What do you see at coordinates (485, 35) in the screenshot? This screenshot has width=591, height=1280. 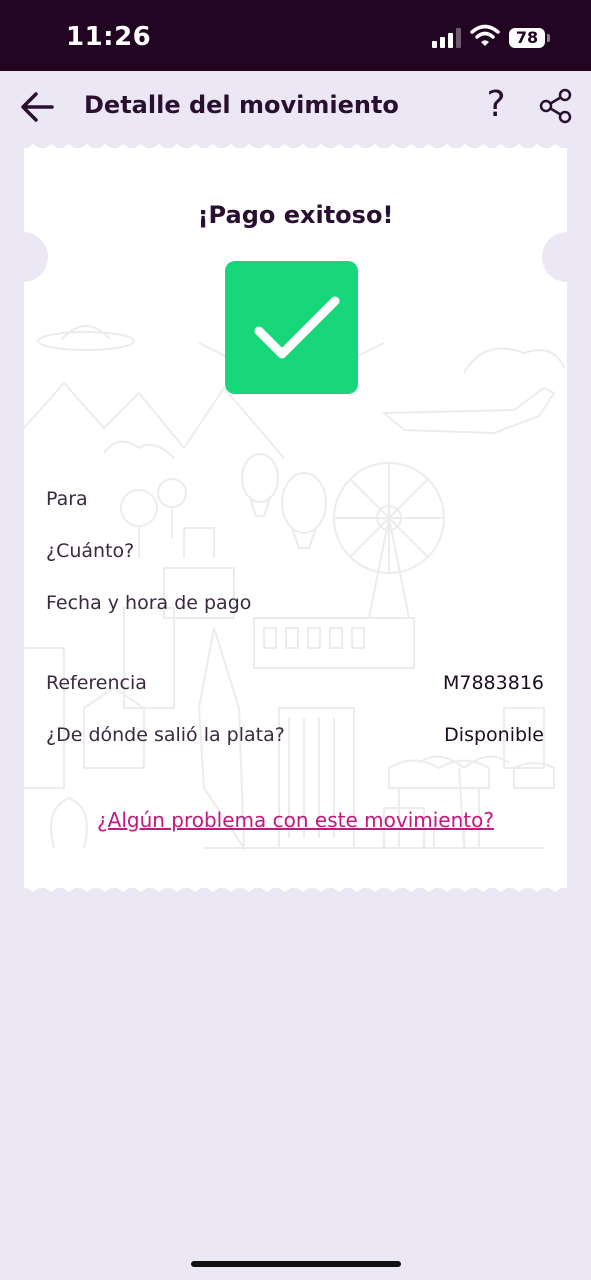 I see `wifi-icon` at bounding box center [485, 35].